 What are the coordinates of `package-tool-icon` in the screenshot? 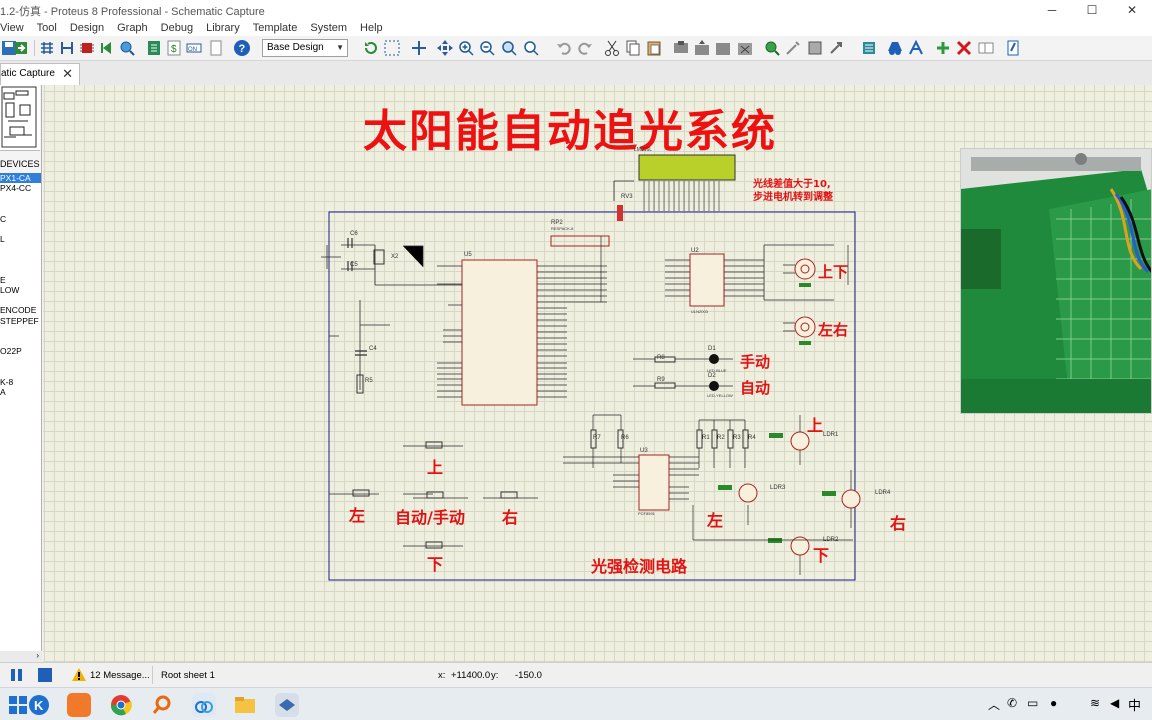 It's located at (815, 48).